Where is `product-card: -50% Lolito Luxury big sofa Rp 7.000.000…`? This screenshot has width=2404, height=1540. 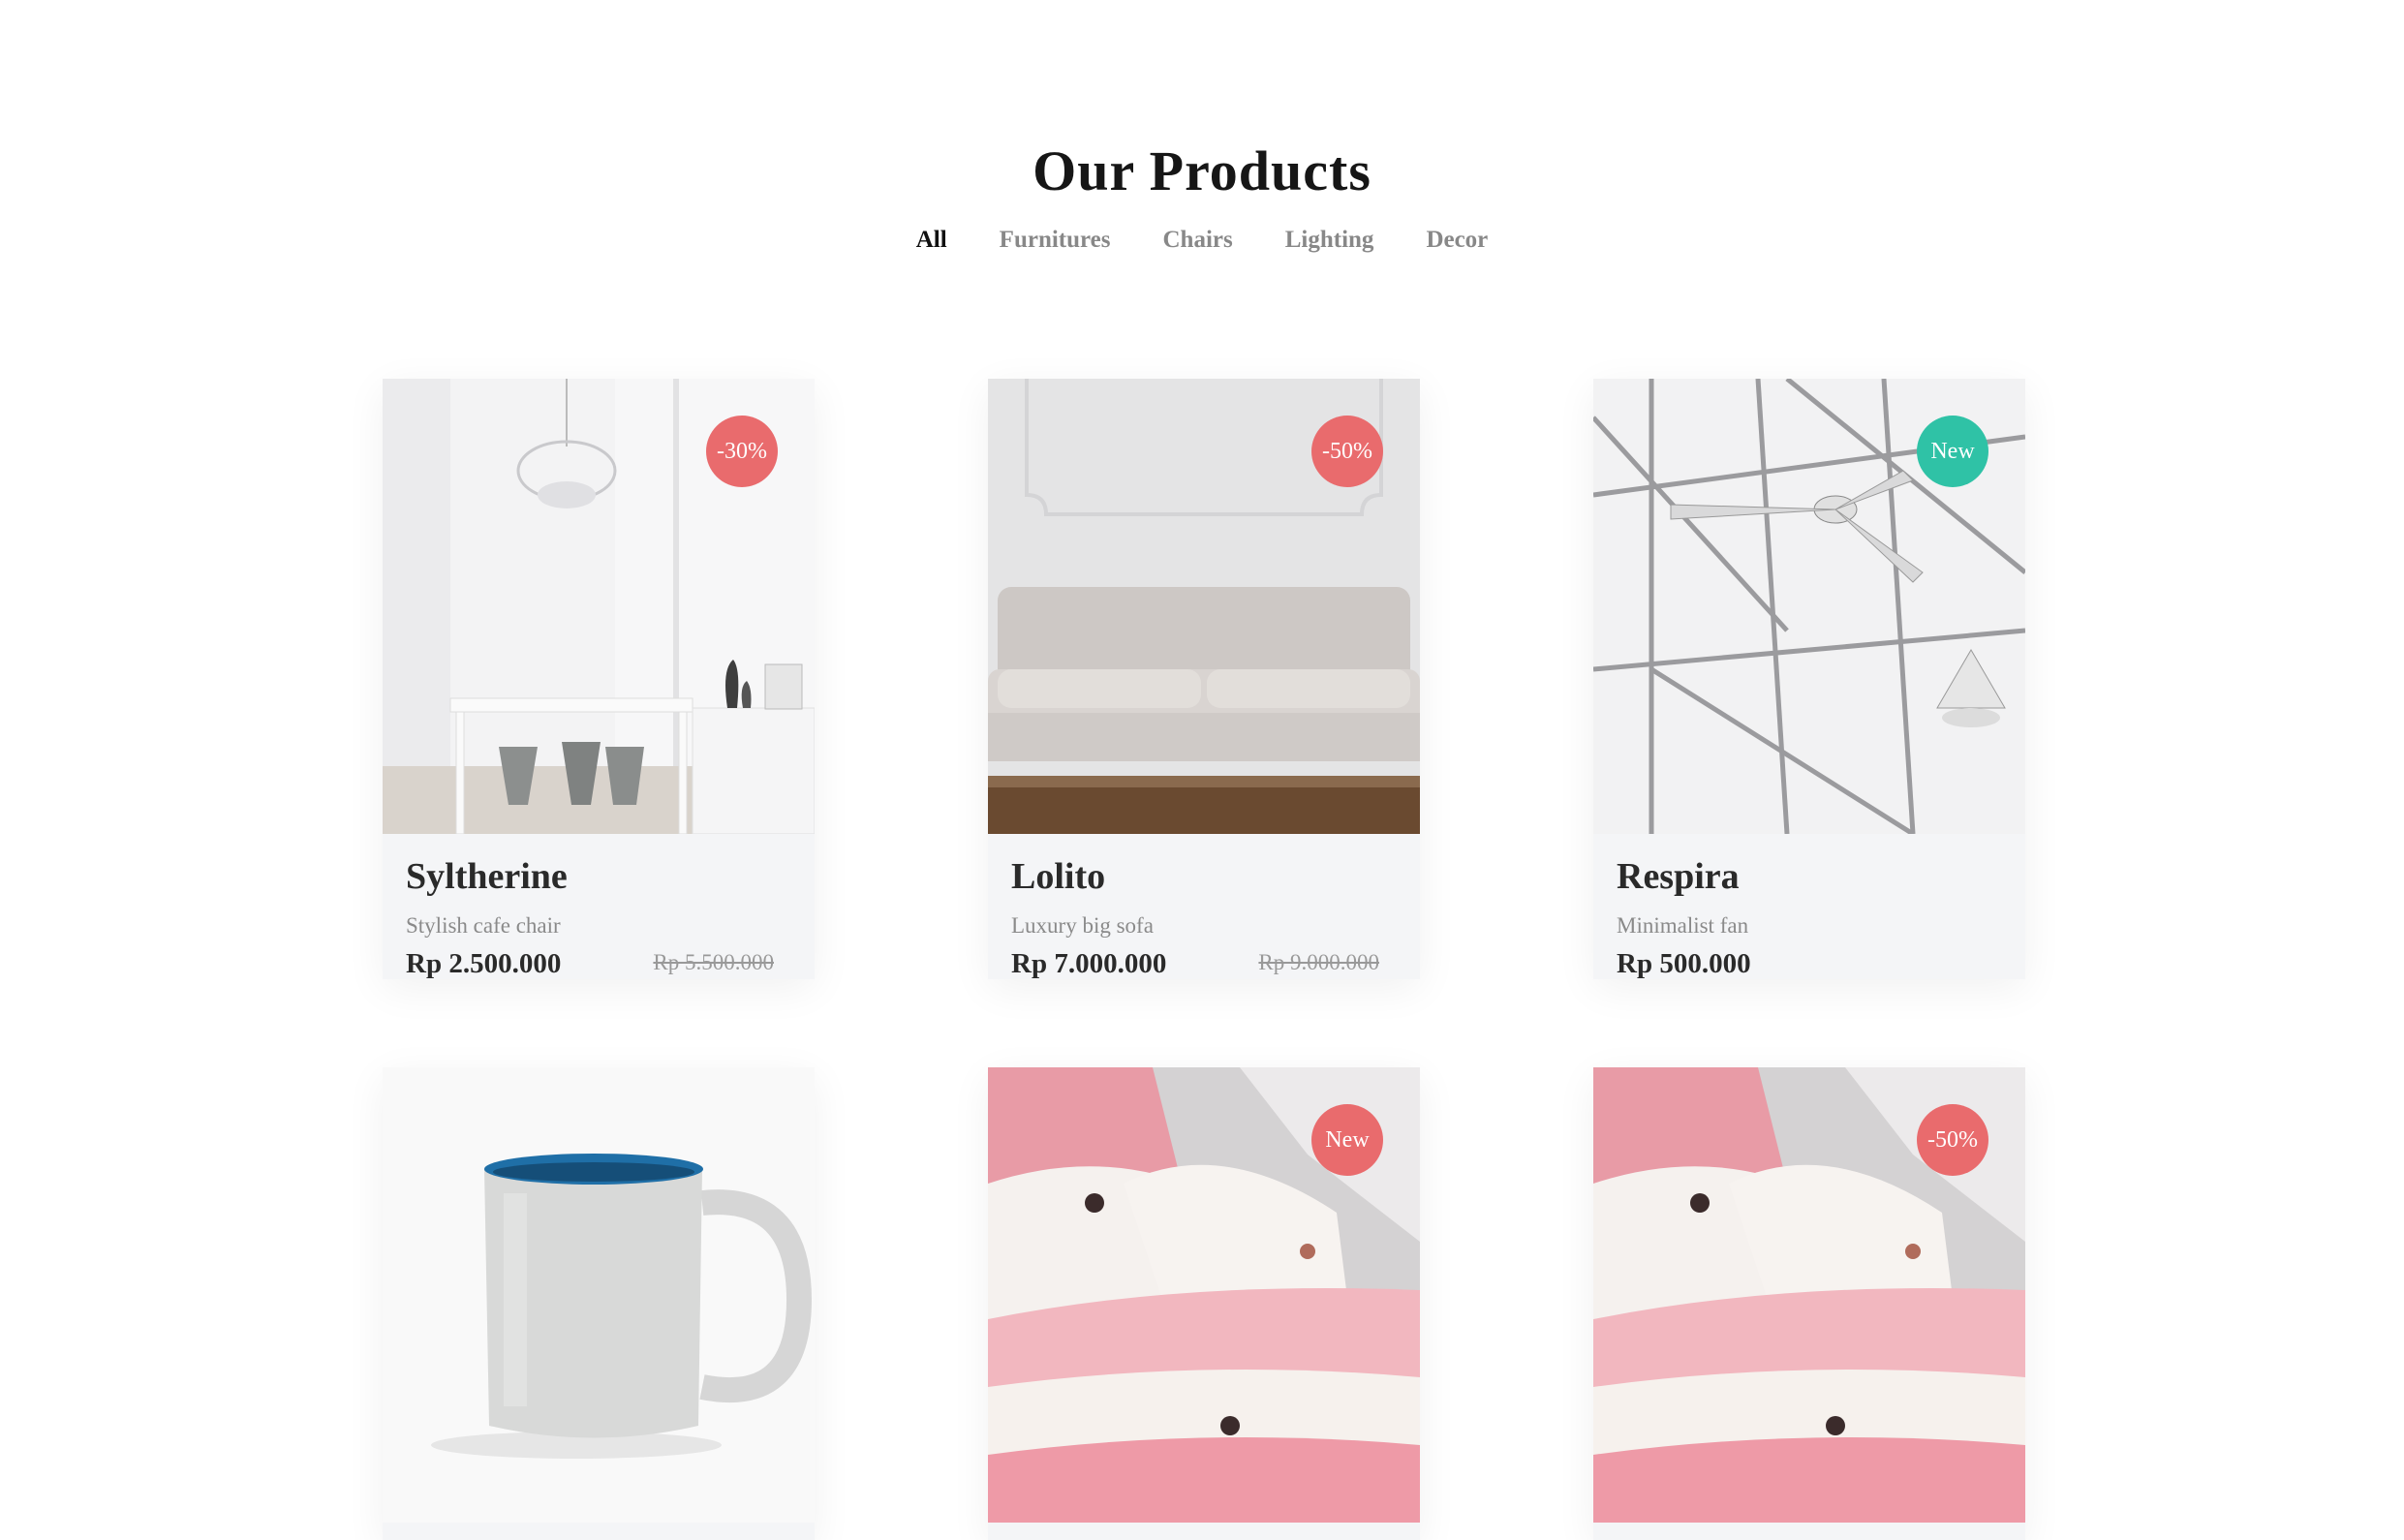
product-card: -50% Lolito Luxury big sofa Rp 7.000.000… is located at coordinates (1204, 679).